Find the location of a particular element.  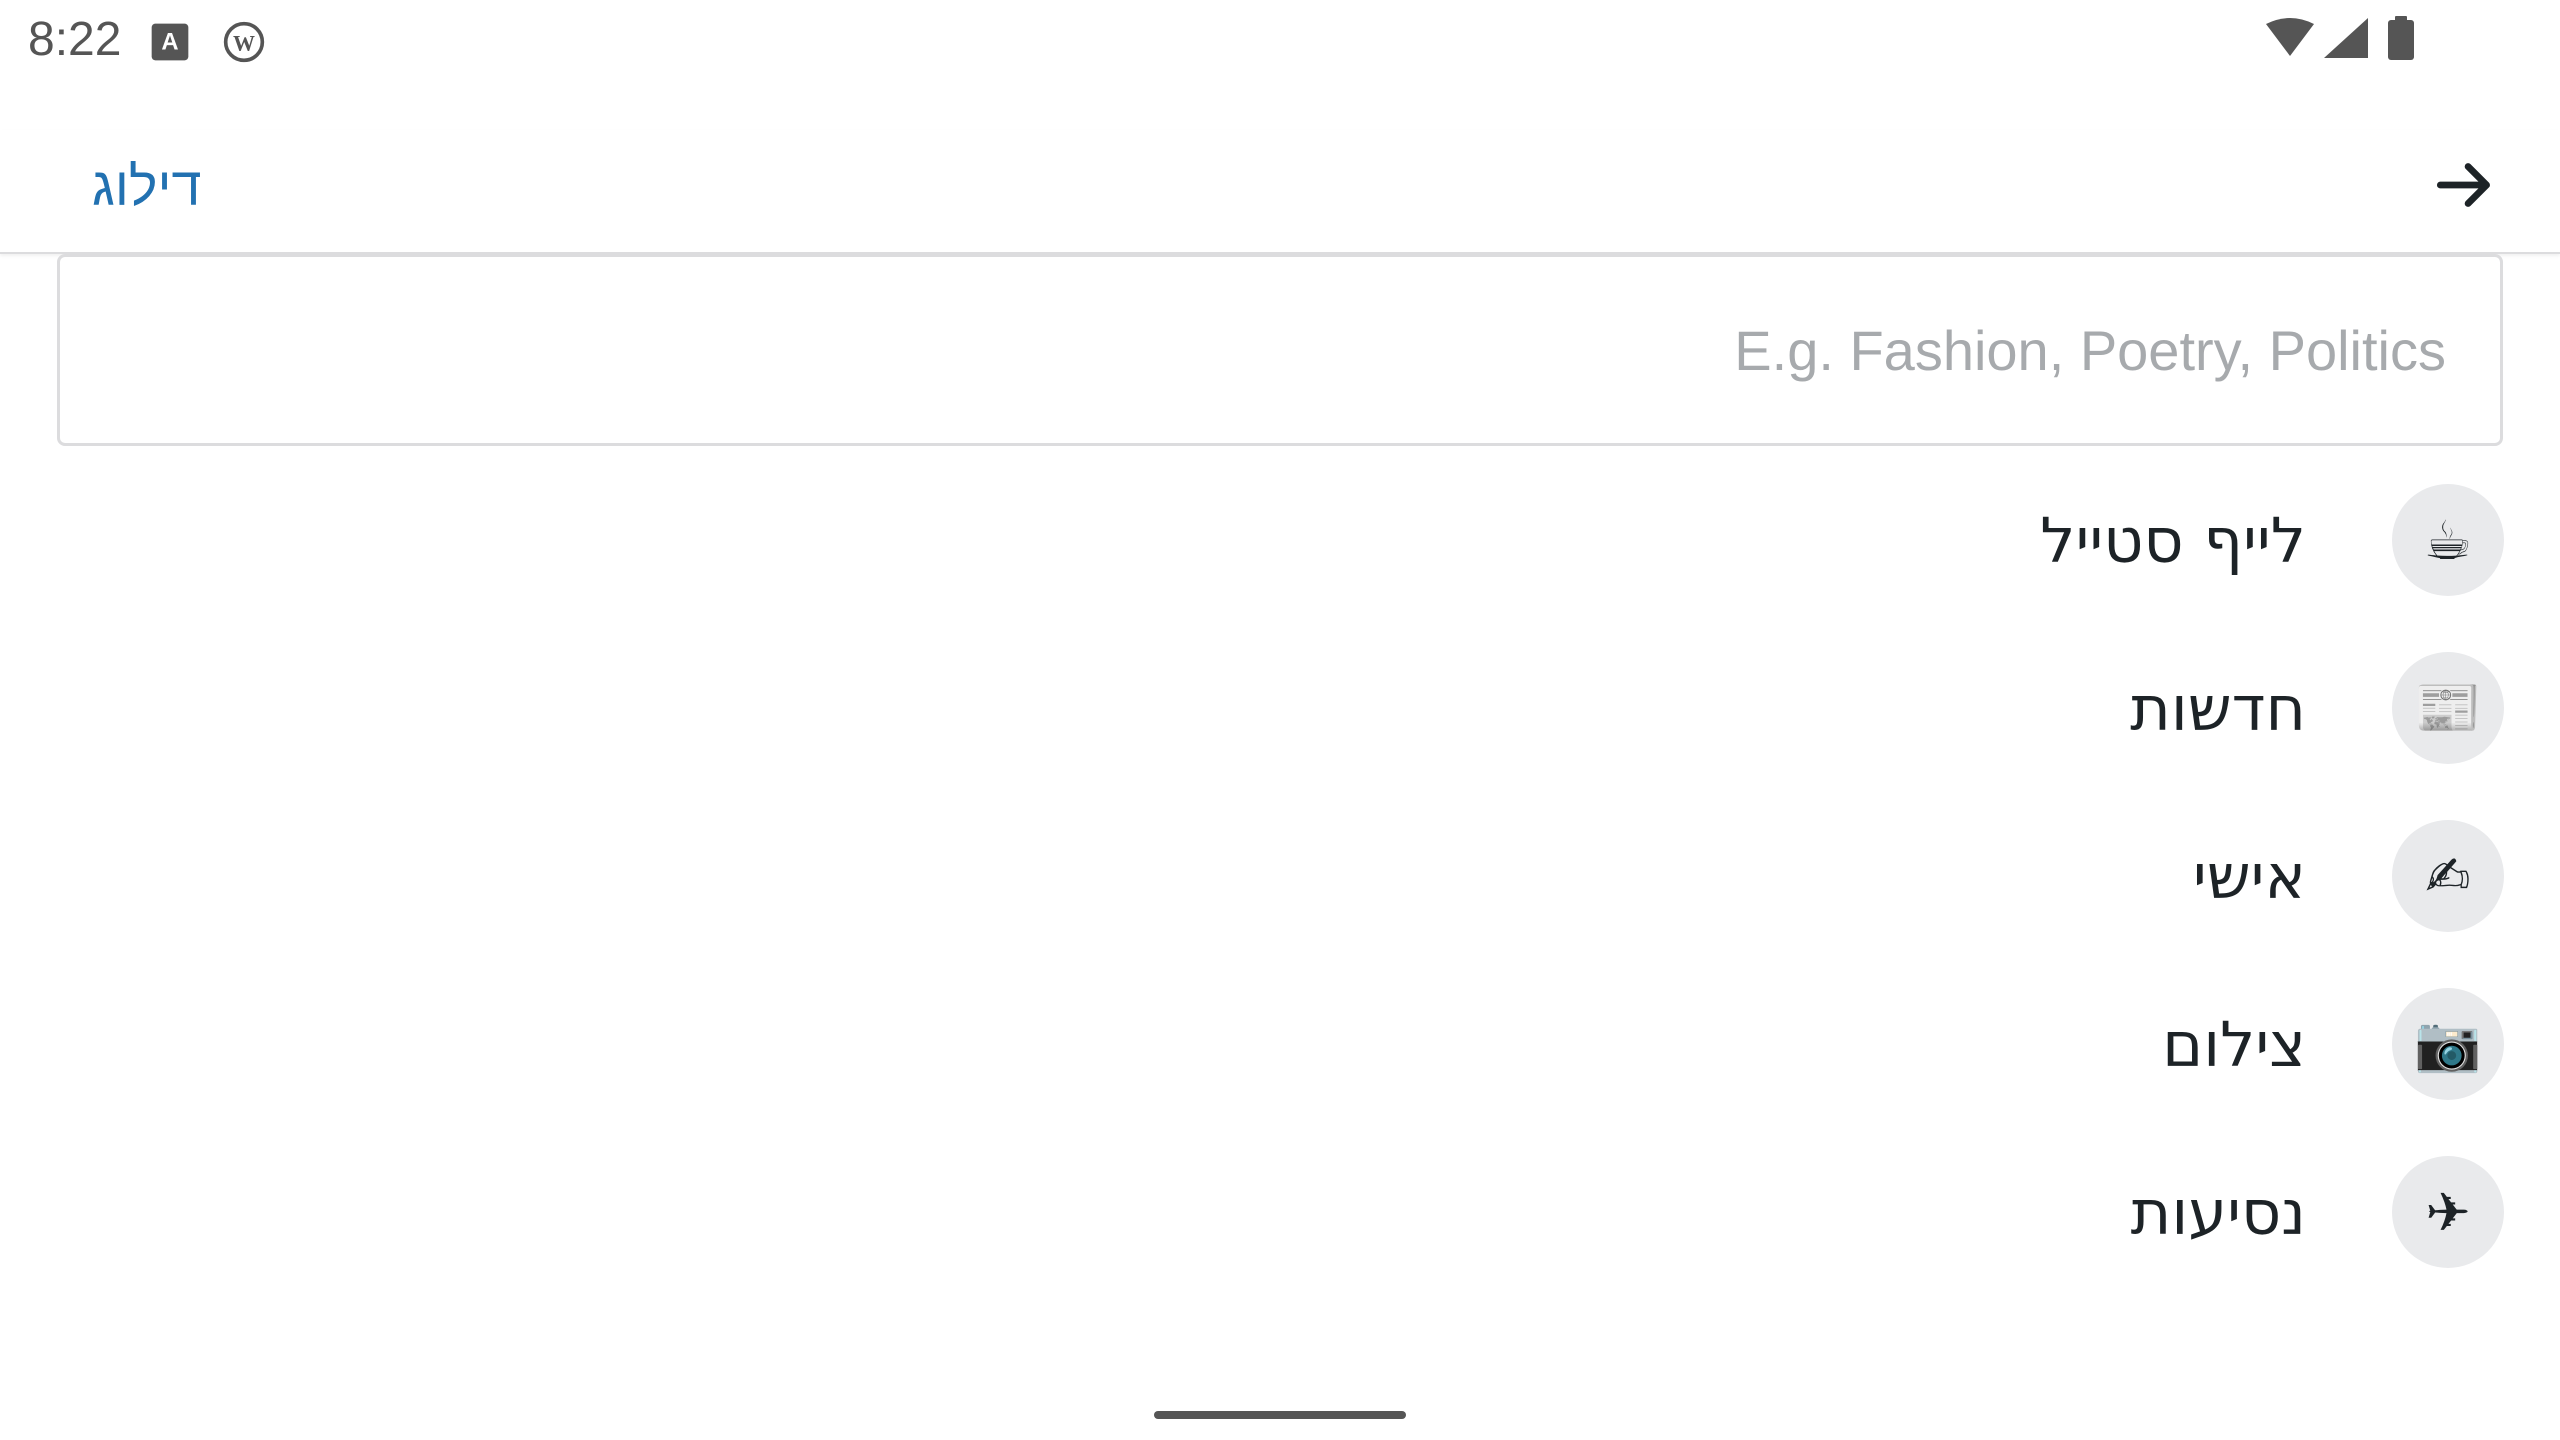

status-bar: 8:22 A W is located at coordinates (1280, 42).